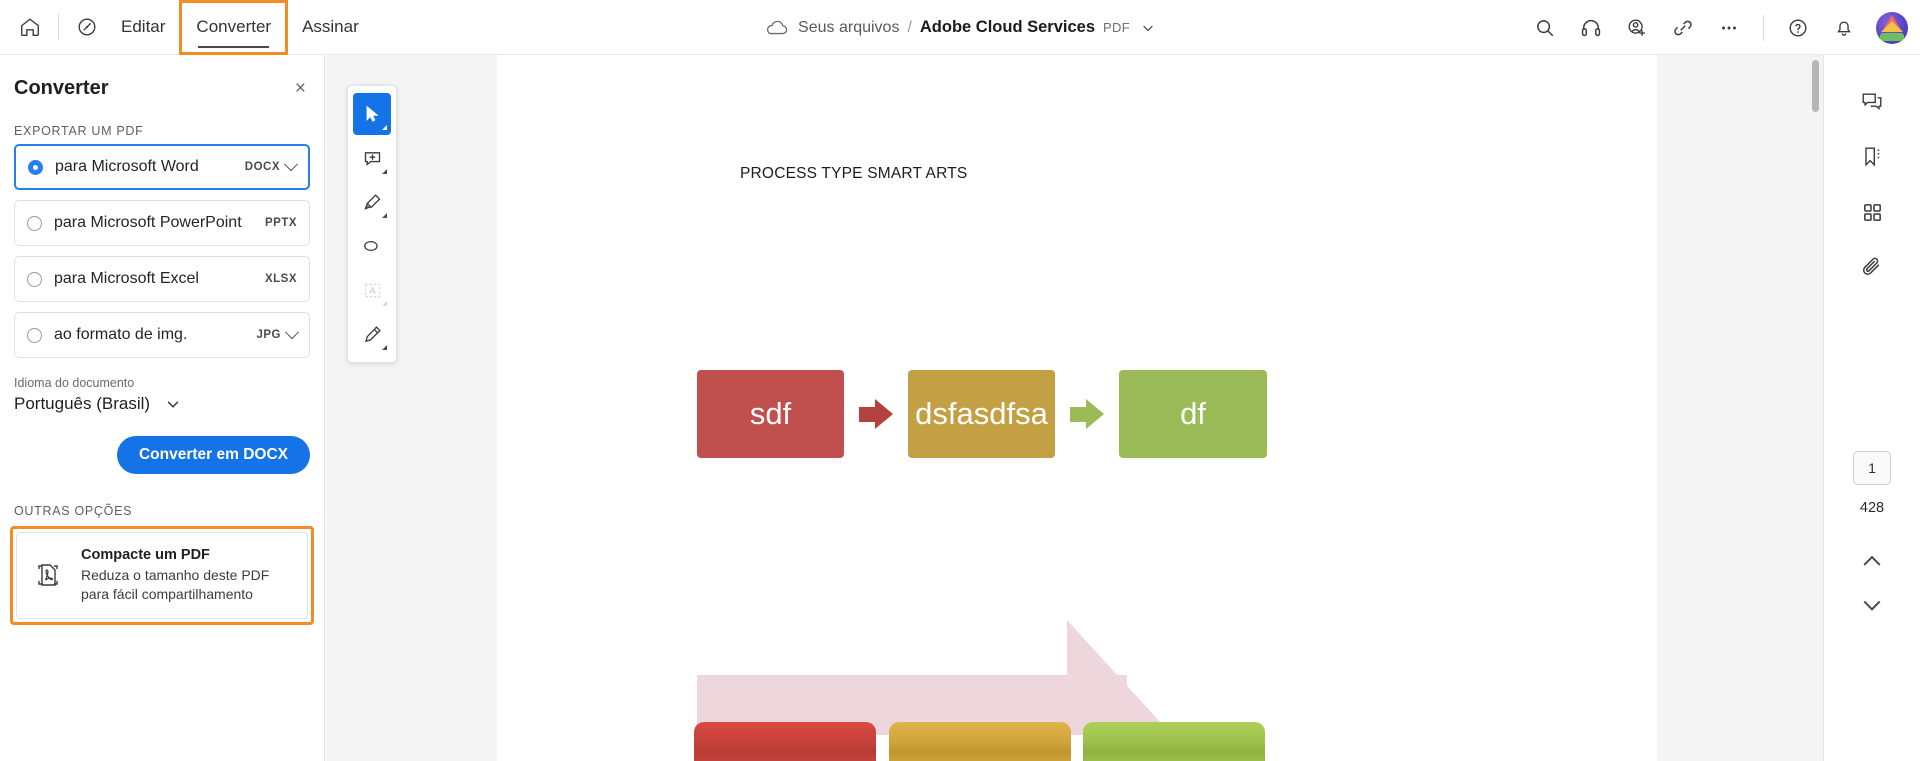 Image resolution: width=1920 pixels, height=761 pixels. I want to click on current-page-input: 1, so click(1872, 468).